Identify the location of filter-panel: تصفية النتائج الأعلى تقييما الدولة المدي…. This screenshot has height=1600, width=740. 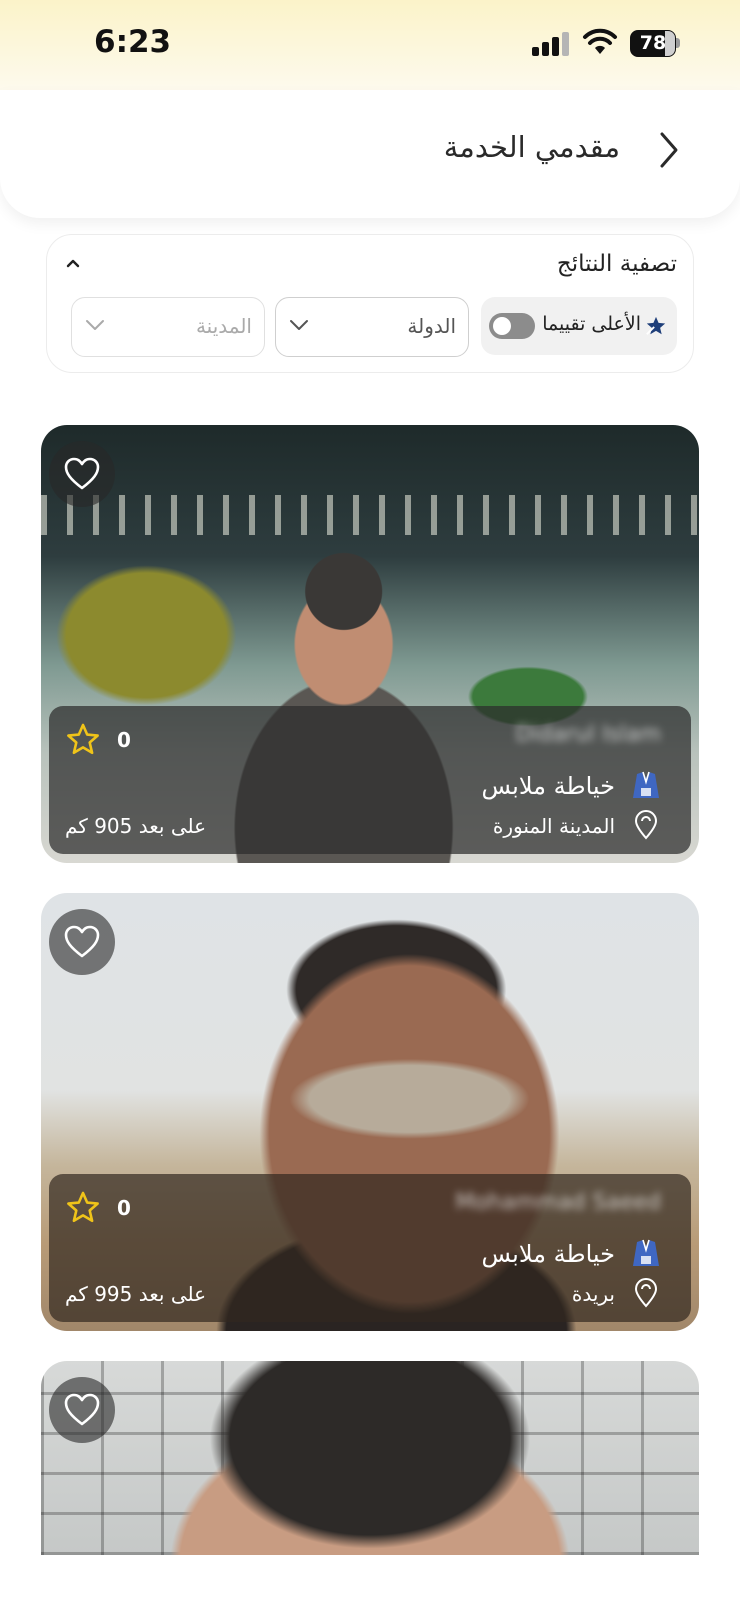
(370, 303).